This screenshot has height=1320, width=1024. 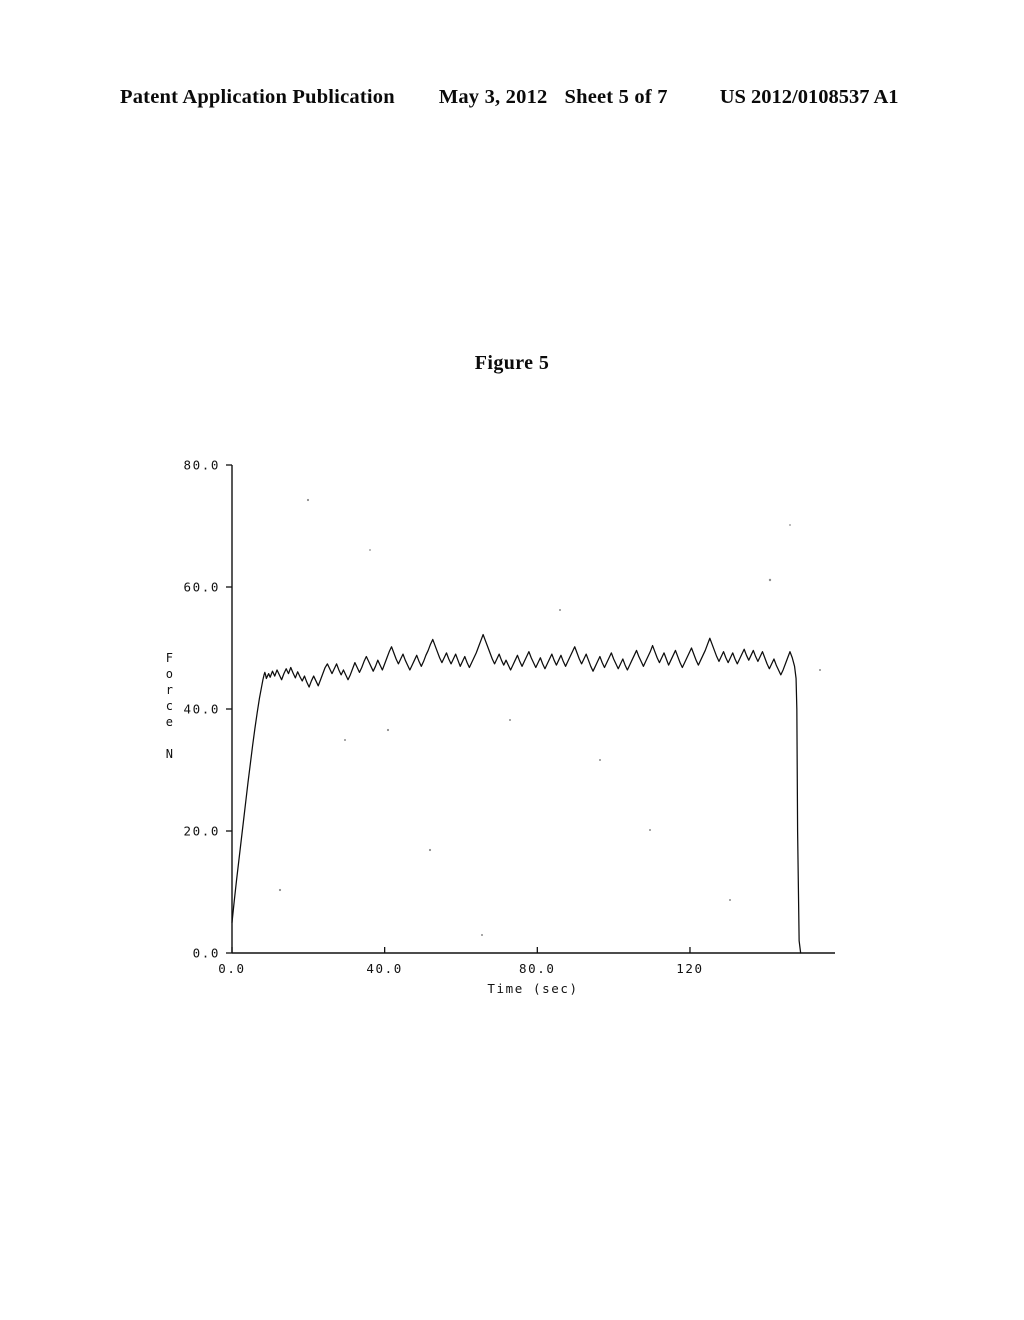 I want to click on y-axis-label-char: N, so click(x=170, y=754).